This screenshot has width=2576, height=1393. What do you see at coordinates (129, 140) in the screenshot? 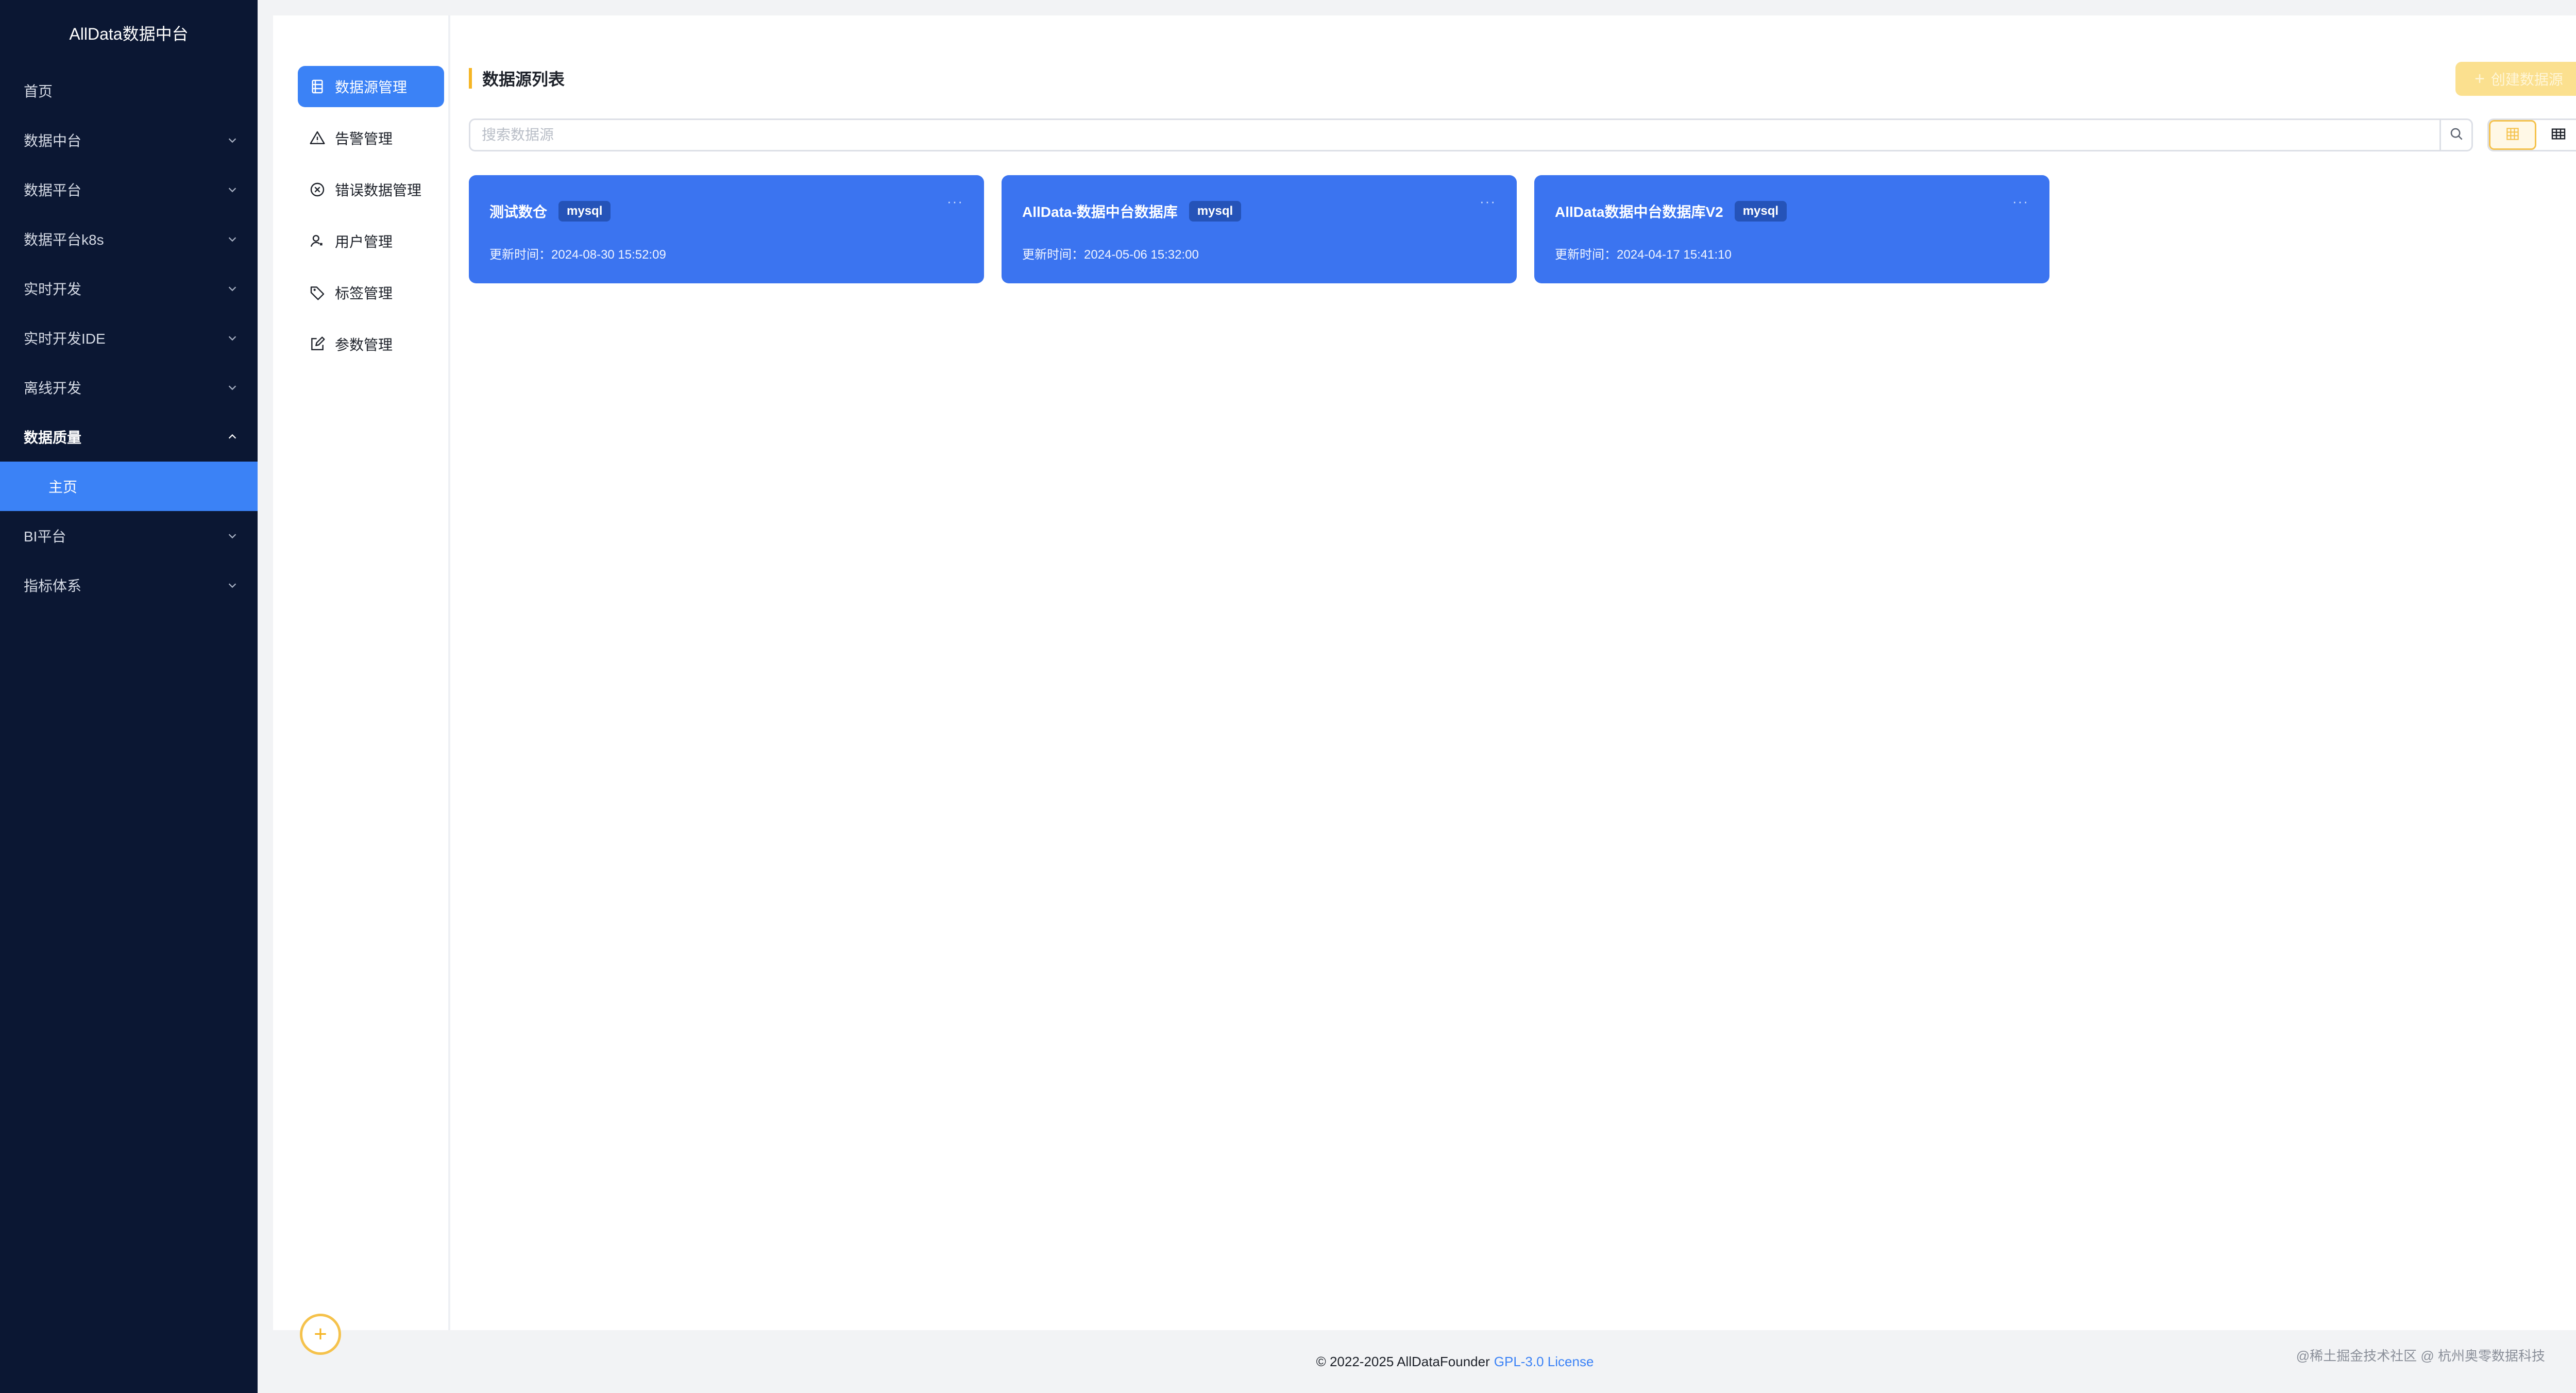
I see `sidebar-item-data-center: 数据中台` at bounding box center [129, 140].